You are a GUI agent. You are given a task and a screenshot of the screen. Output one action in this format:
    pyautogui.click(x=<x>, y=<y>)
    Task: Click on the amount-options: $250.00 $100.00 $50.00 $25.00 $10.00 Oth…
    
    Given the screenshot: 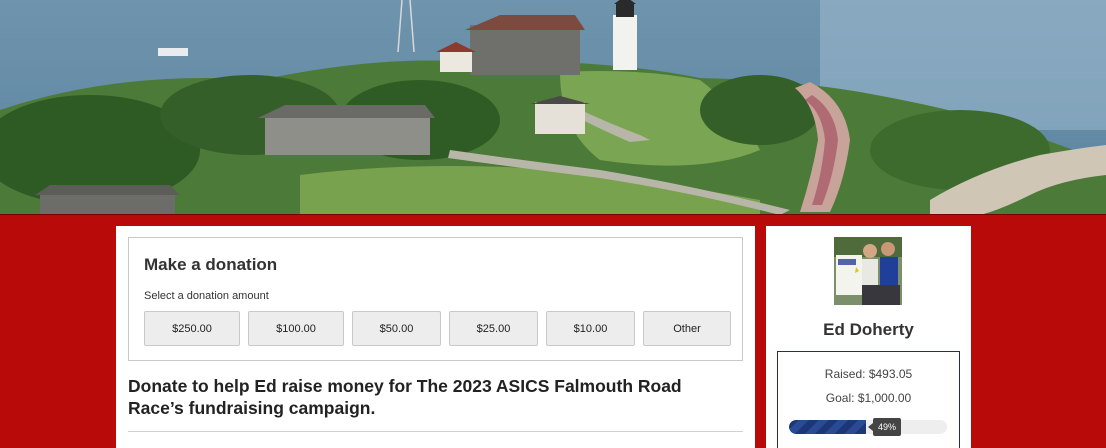 What is the action you would take?
    pyautogui.click(x=437, y=328)
    